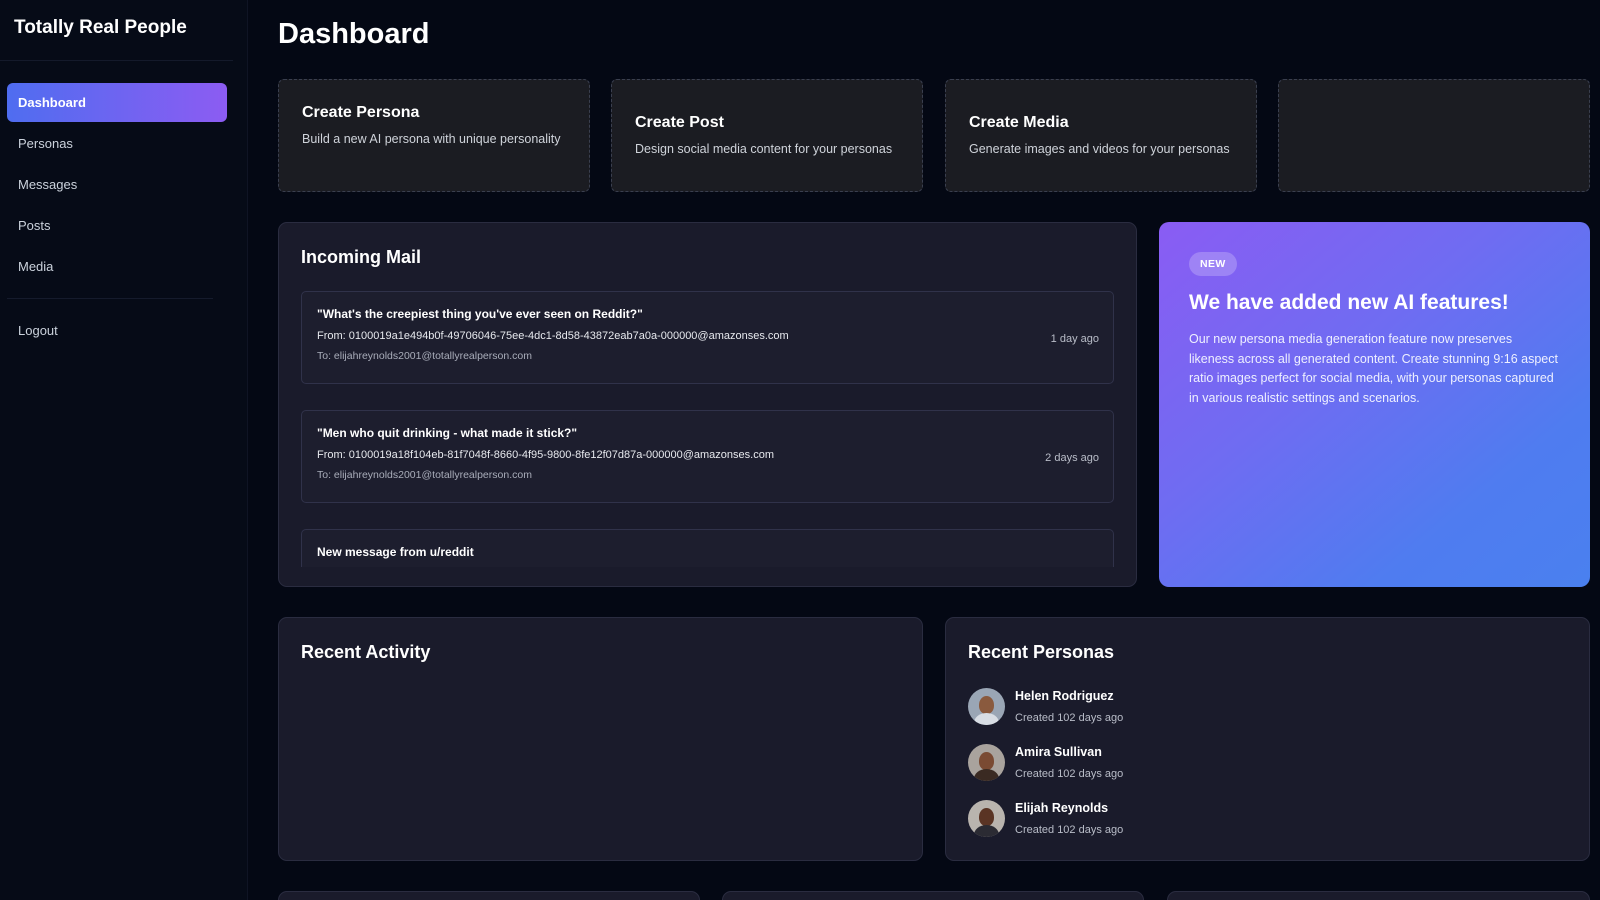 This screenshot has width=1600, height=900. What do you see at coordinates (1041, 652) in the screenshot?
I see `recent-personas-title: Recent Personas` at bounding box center [1041, 652].